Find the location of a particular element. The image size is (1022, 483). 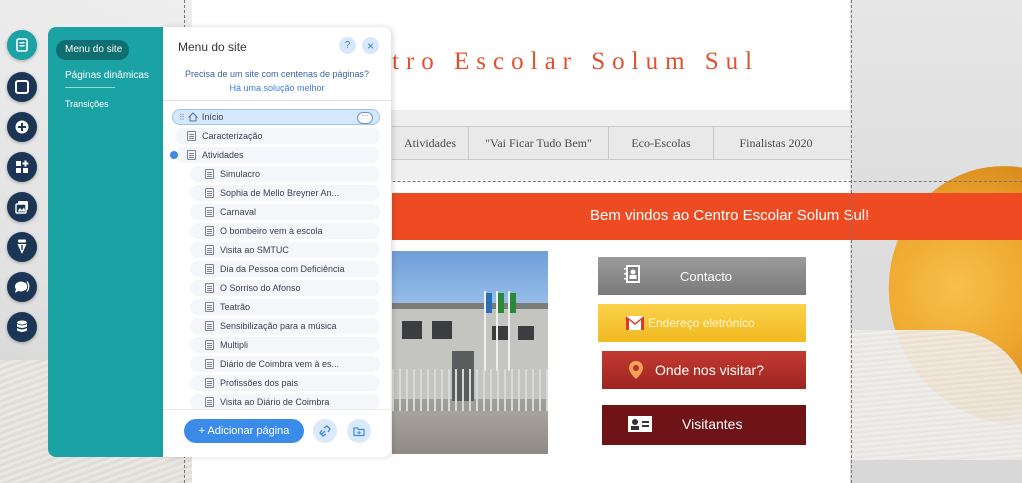

page-label: Carnaval is located at coordinates (238, 212).